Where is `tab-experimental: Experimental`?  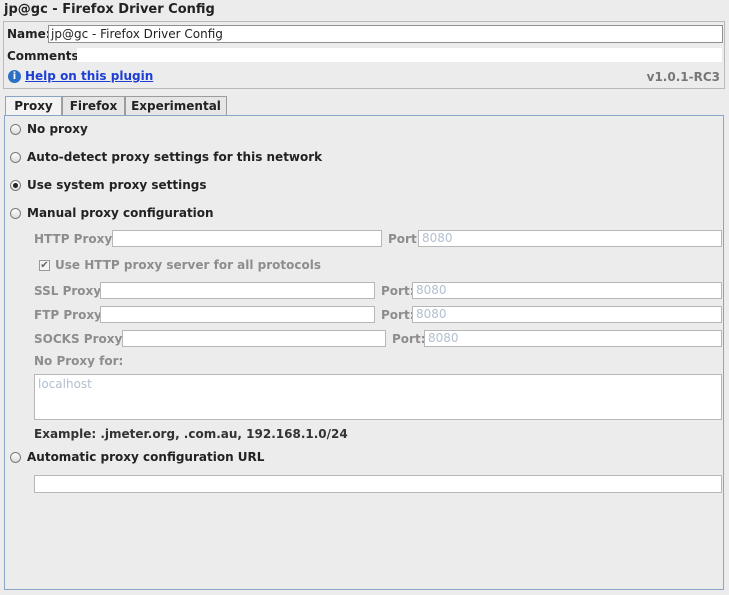
tab-experimental: Experimental is located at coordinates (176, 105).